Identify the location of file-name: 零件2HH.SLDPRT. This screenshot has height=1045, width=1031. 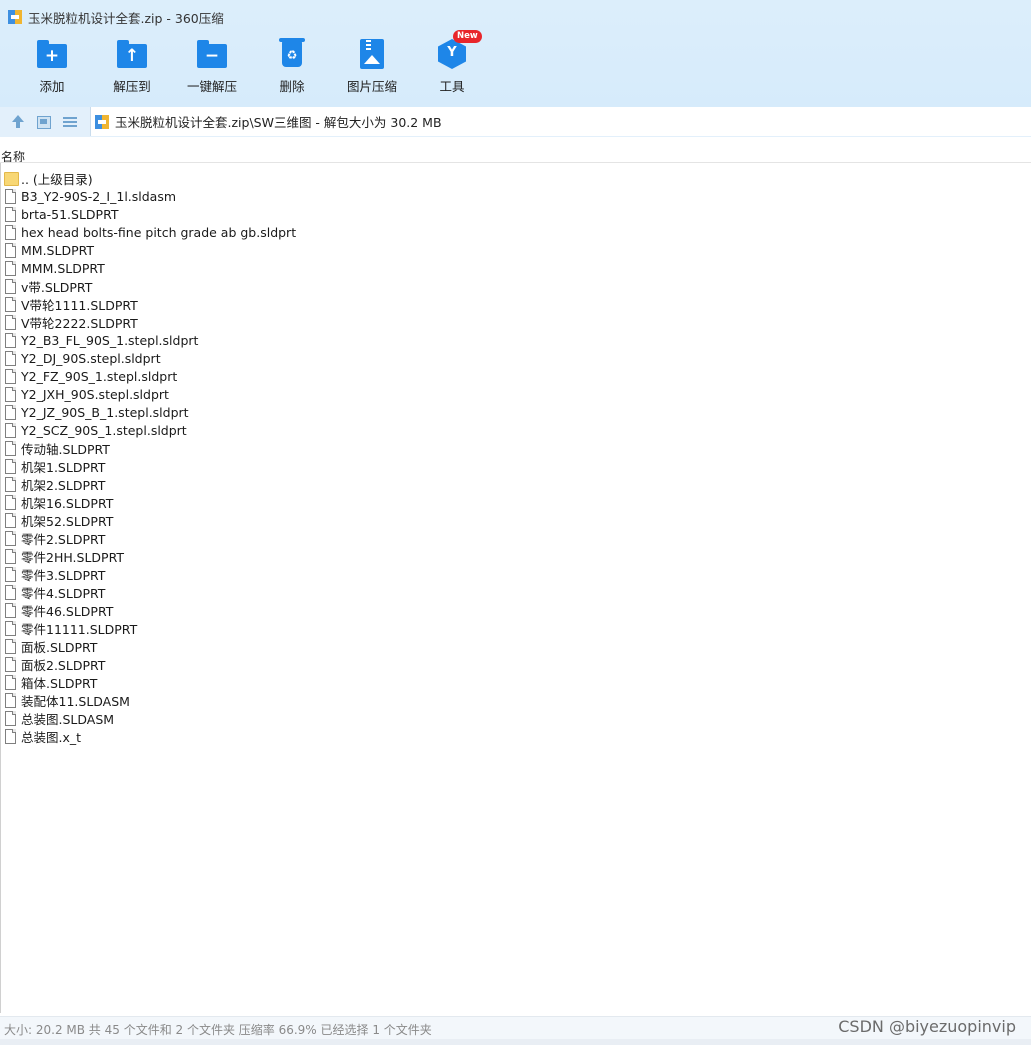
(72, 557).